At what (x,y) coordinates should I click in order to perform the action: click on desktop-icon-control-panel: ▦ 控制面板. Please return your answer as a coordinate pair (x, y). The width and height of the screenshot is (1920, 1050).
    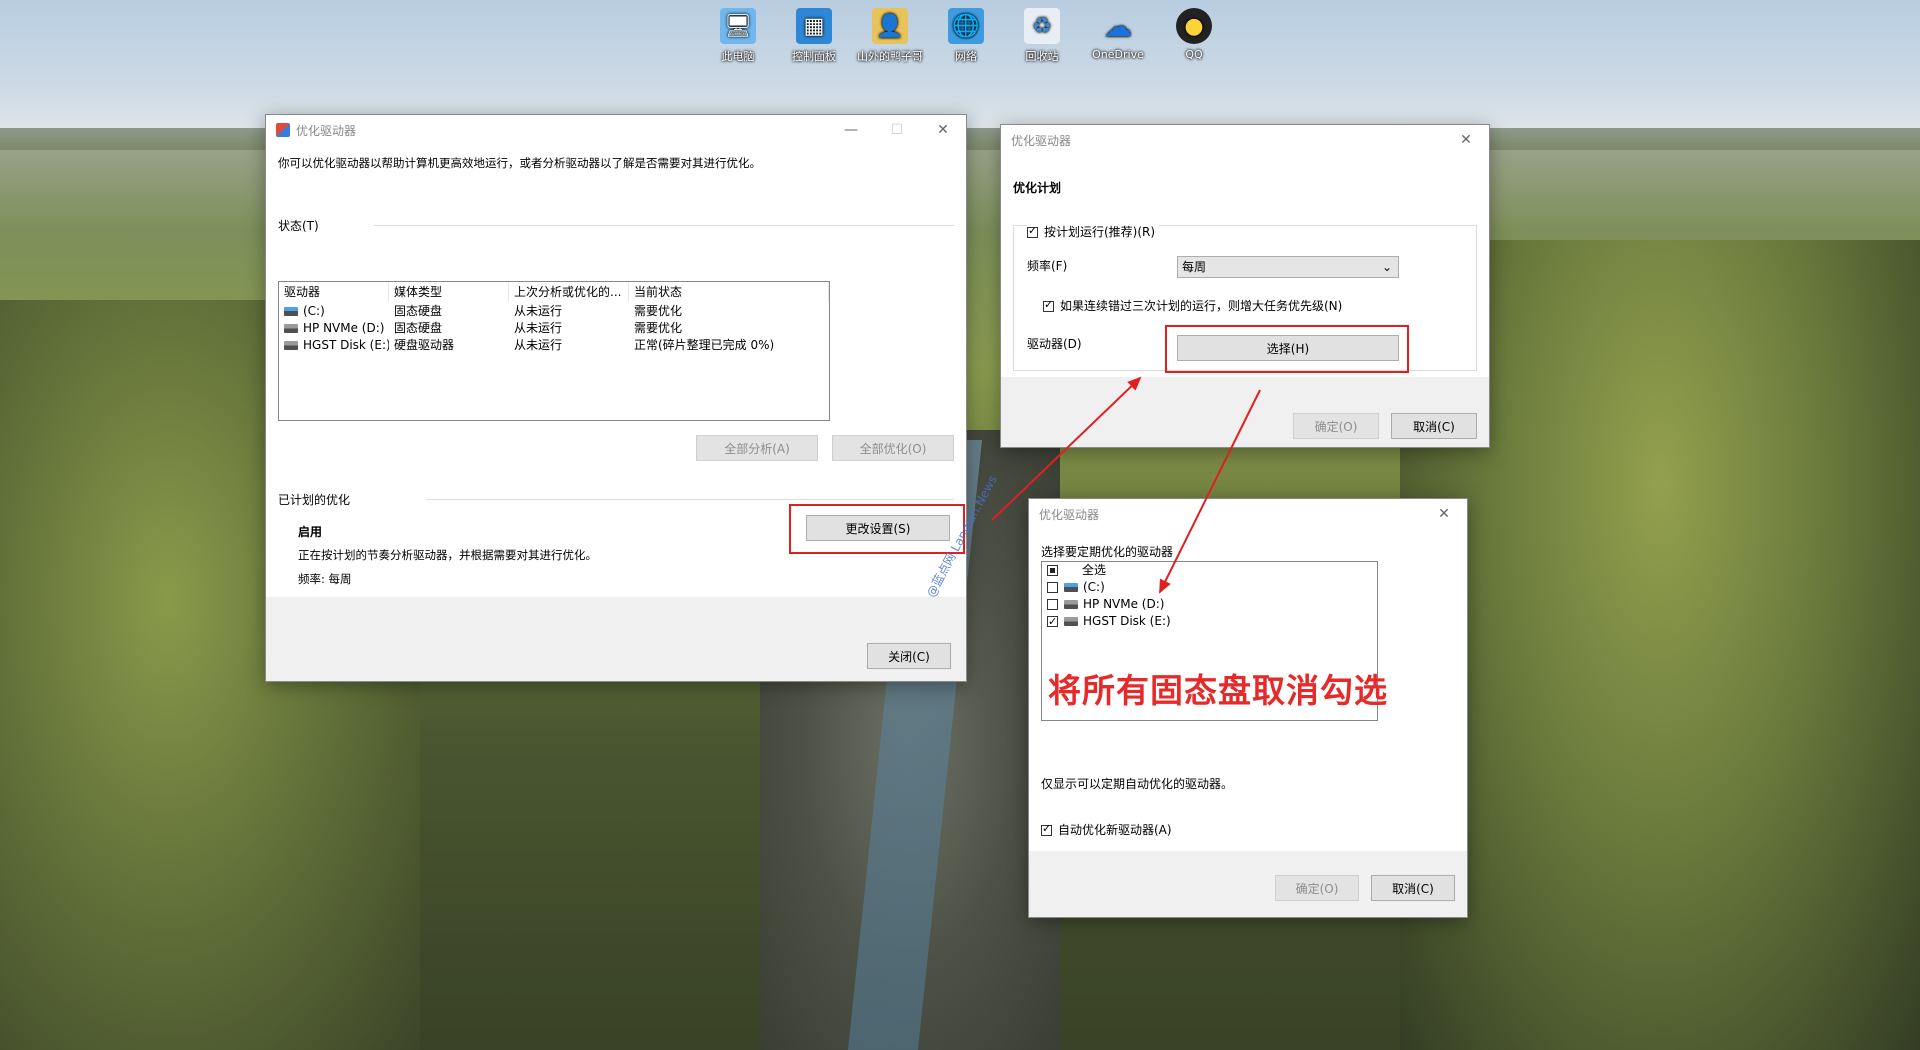
    Looking at the image, I should click on (814, 36).